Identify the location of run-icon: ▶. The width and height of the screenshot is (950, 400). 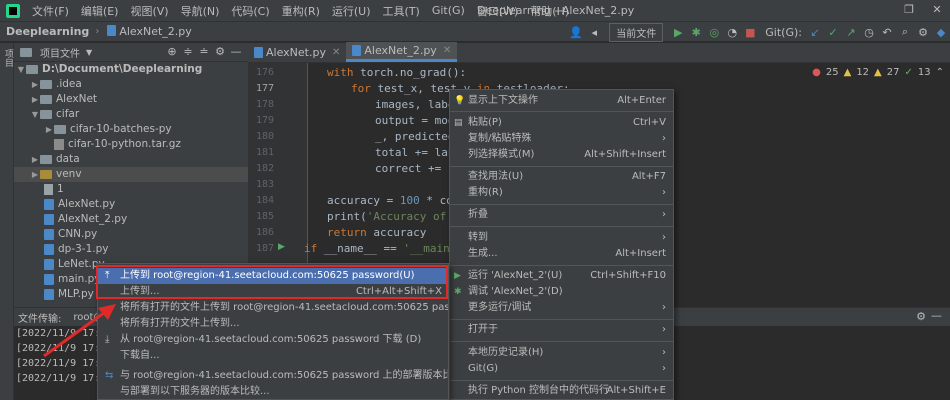
(678, 32).